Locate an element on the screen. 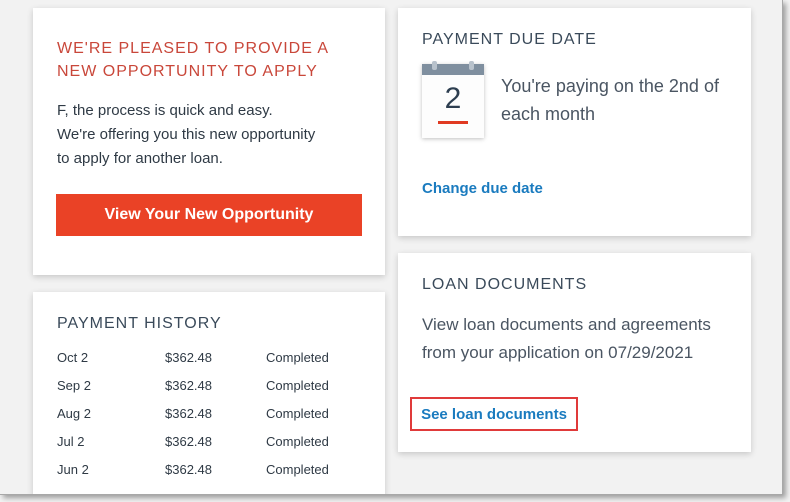  view-new-opportunity-button: View Your New Opportunity is located at coordinates (209, 215).